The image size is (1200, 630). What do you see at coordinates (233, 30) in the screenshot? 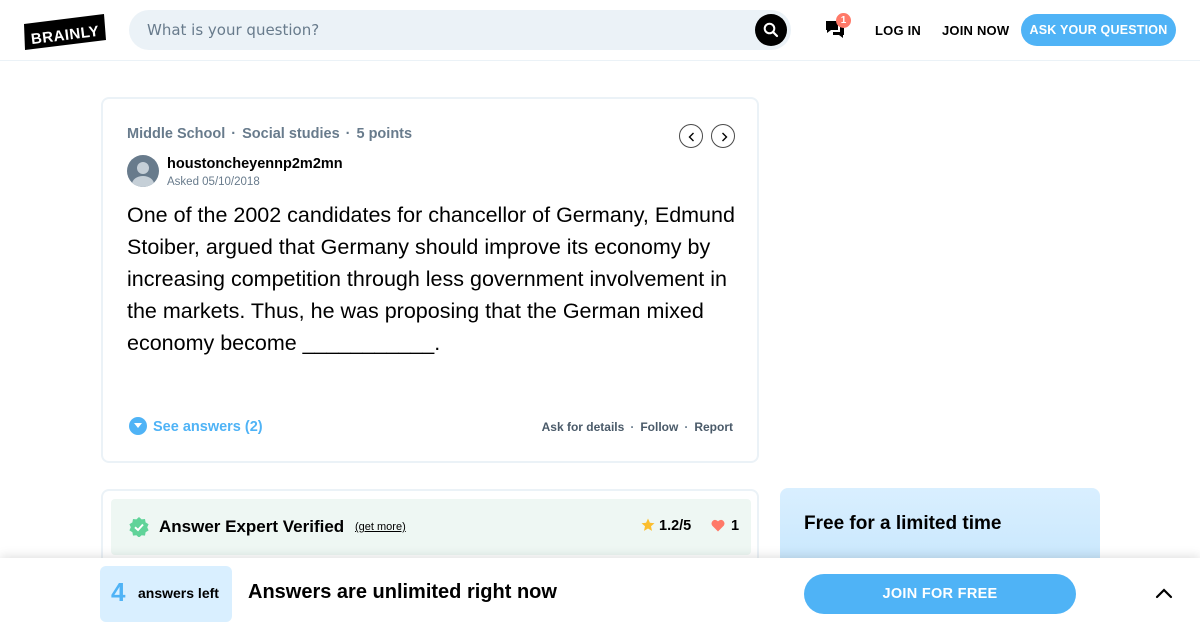
I see `search-input: What is your question?` at bounding box center [233, 30].